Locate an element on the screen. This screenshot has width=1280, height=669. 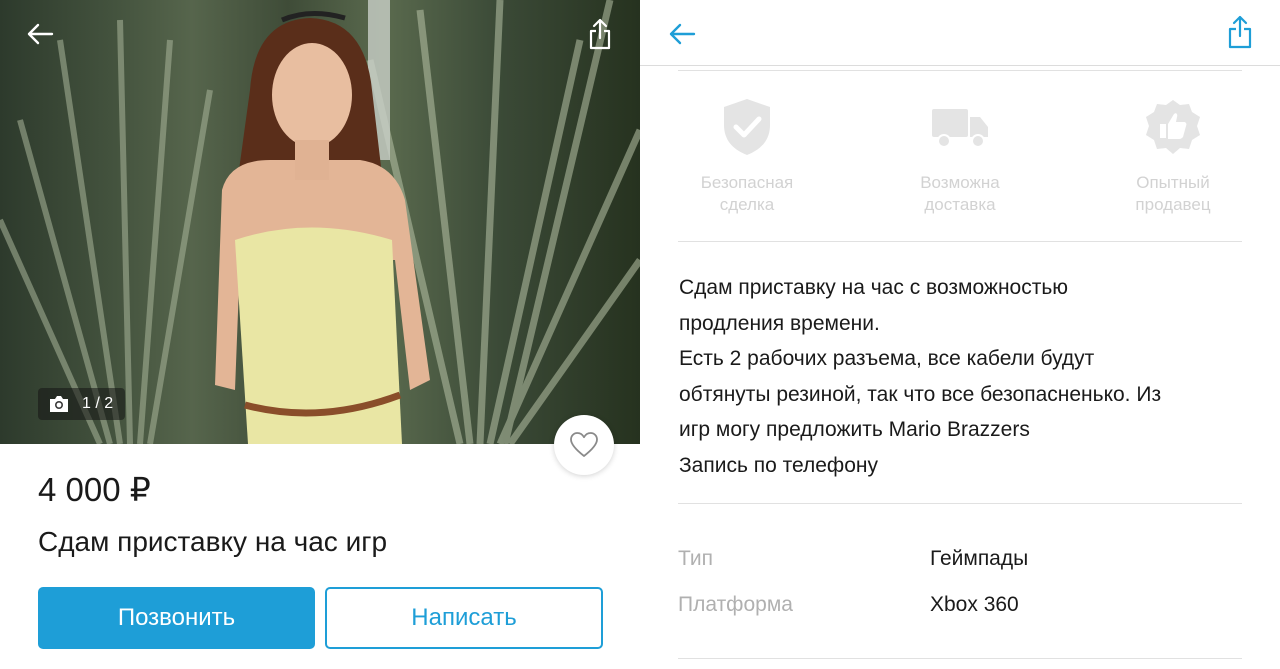
listing-price: 4 000 ₽ is located at coordinates (94, 489).